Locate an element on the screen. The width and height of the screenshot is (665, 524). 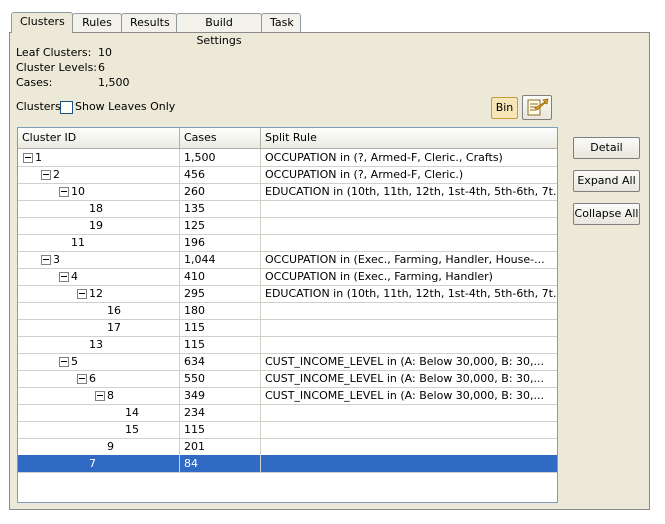
cases-cell: 349 is located at coordinates (220, 395).